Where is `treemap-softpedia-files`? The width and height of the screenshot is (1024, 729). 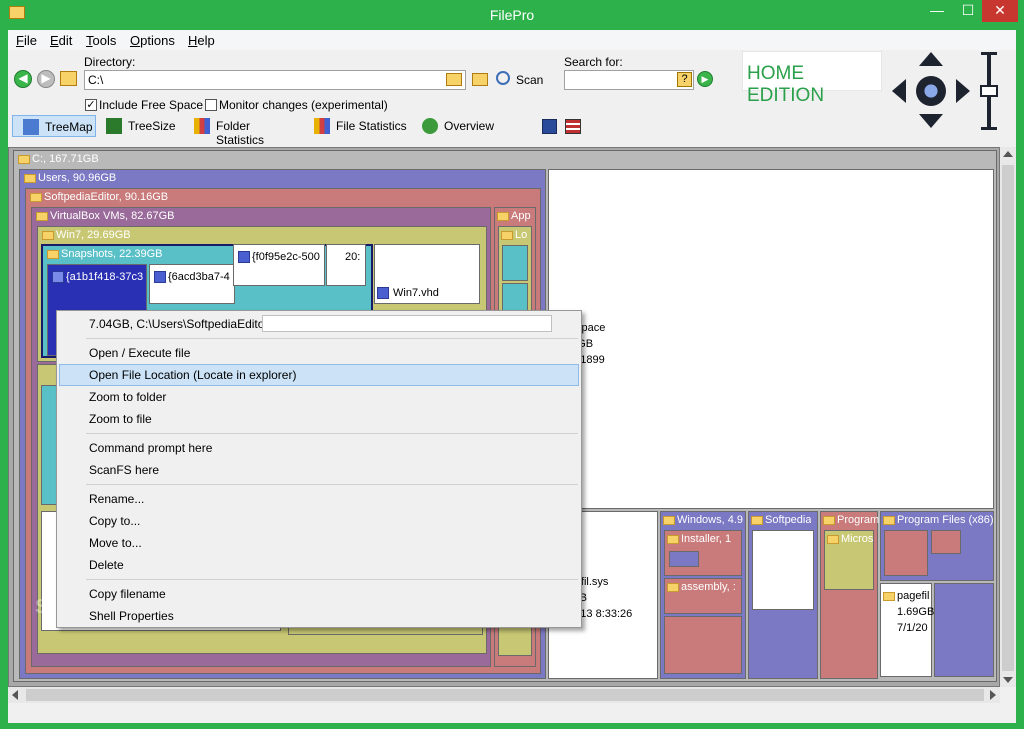
treemap-softpedia-files is located at coordinates (783, 570).